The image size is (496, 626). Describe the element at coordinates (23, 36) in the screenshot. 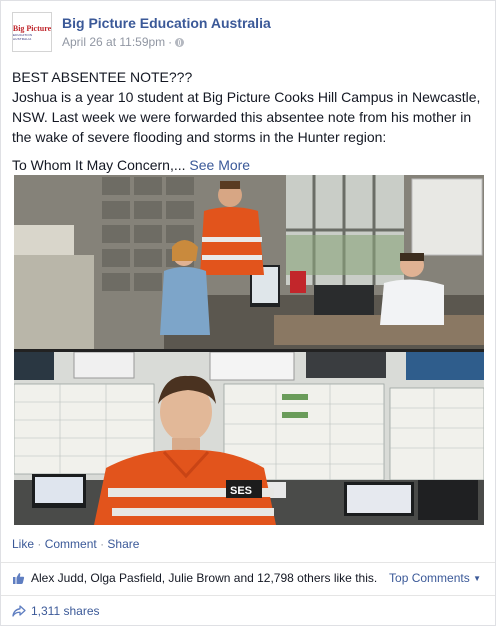

I see `avatar-logo-subtitle: EDUCATION AUSTRALIA` at that location.